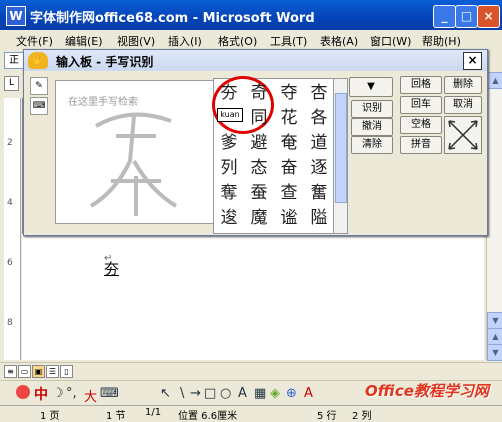  I want to click on menu-insert: 插入(I), so click(185, 41).